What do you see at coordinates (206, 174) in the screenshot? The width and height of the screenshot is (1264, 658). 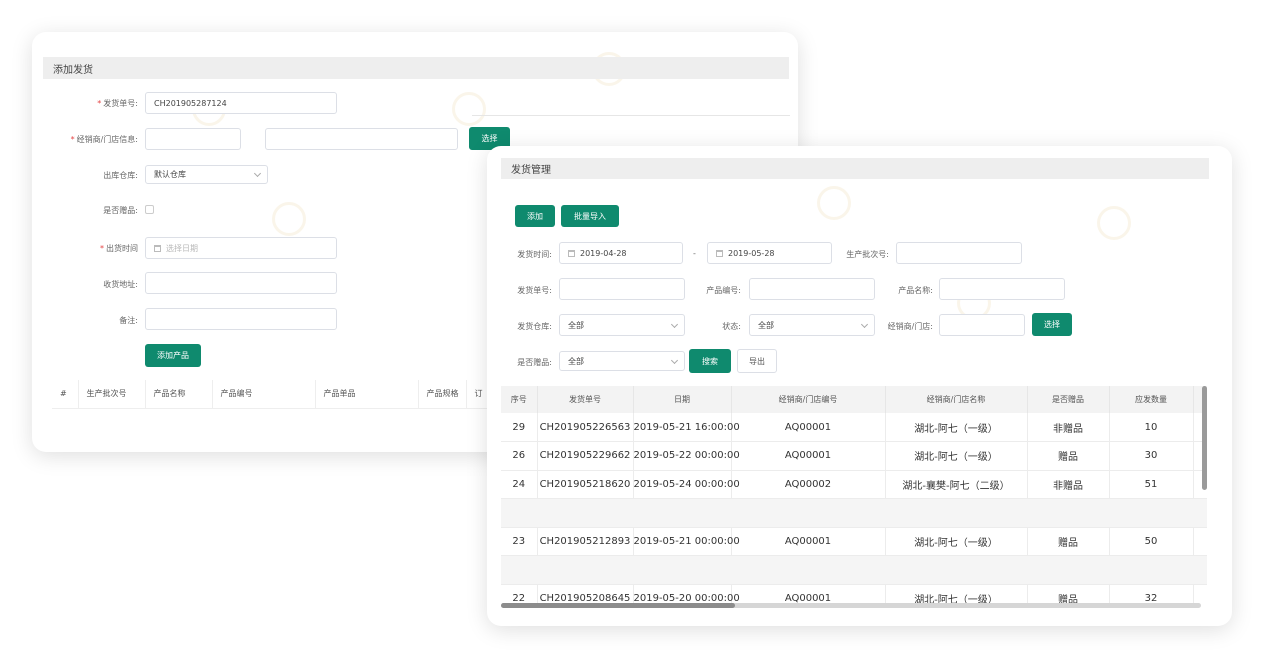 I see `warehouse-select: 默认仓库` at bounding box center [206, 174].